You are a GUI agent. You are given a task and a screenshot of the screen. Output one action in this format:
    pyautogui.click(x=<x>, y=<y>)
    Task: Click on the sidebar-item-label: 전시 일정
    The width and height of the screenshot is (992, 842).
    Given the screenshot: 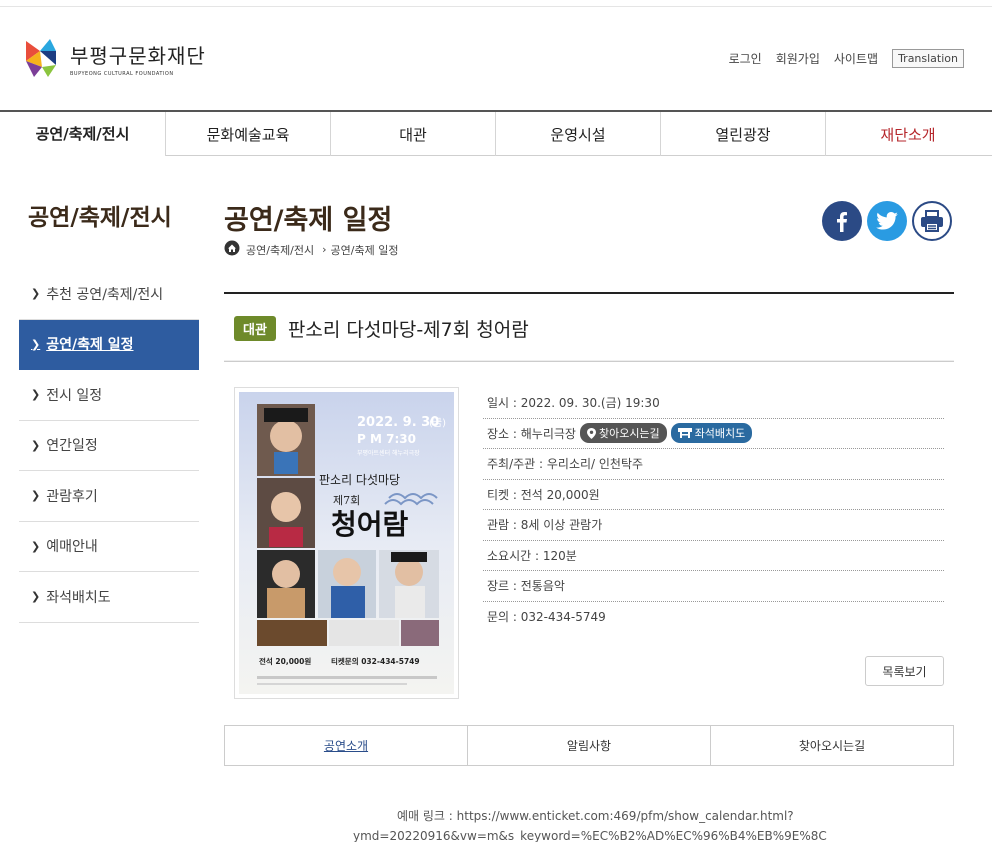 What is the action you would take?
    pyautogui.click(x=74, y=395)
    